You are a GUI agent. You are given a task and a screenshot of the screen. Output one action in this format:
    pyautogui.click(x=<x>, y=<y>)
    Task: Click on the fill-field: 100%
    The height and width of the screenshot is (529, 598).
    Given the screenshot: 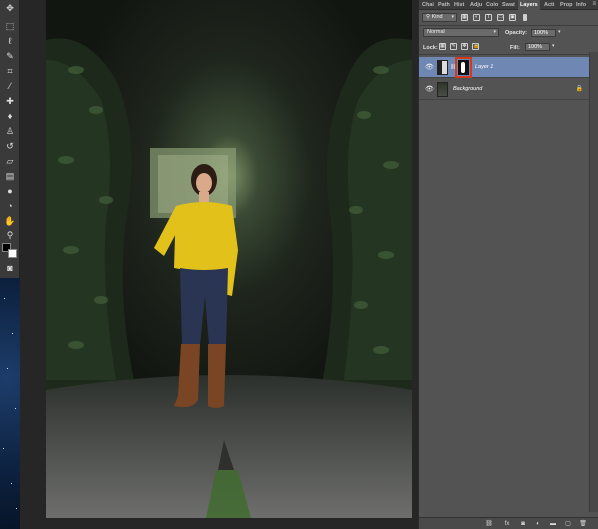 What is the action you would take?
    pyautogui.click(x=537, y=47)
    